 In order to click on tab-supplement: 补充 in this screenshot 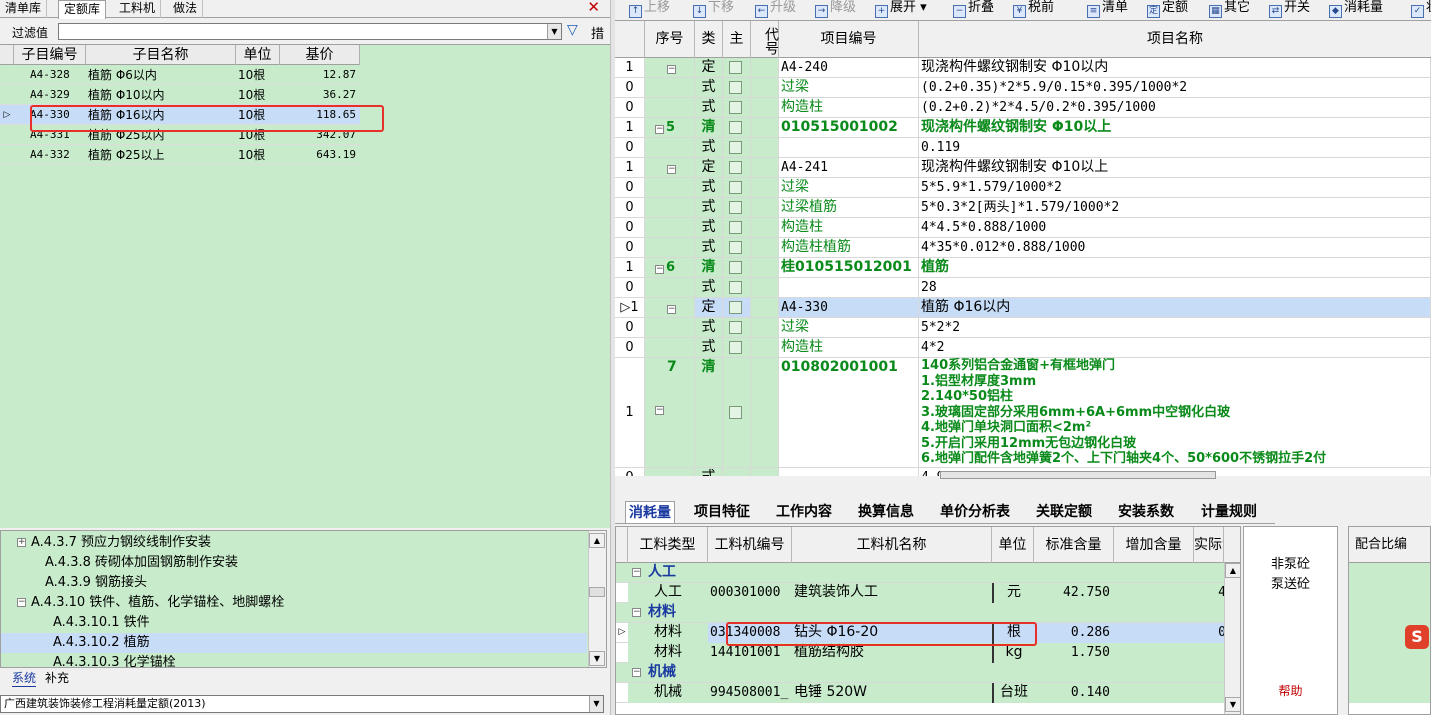, I will do `click(57, 677)`.